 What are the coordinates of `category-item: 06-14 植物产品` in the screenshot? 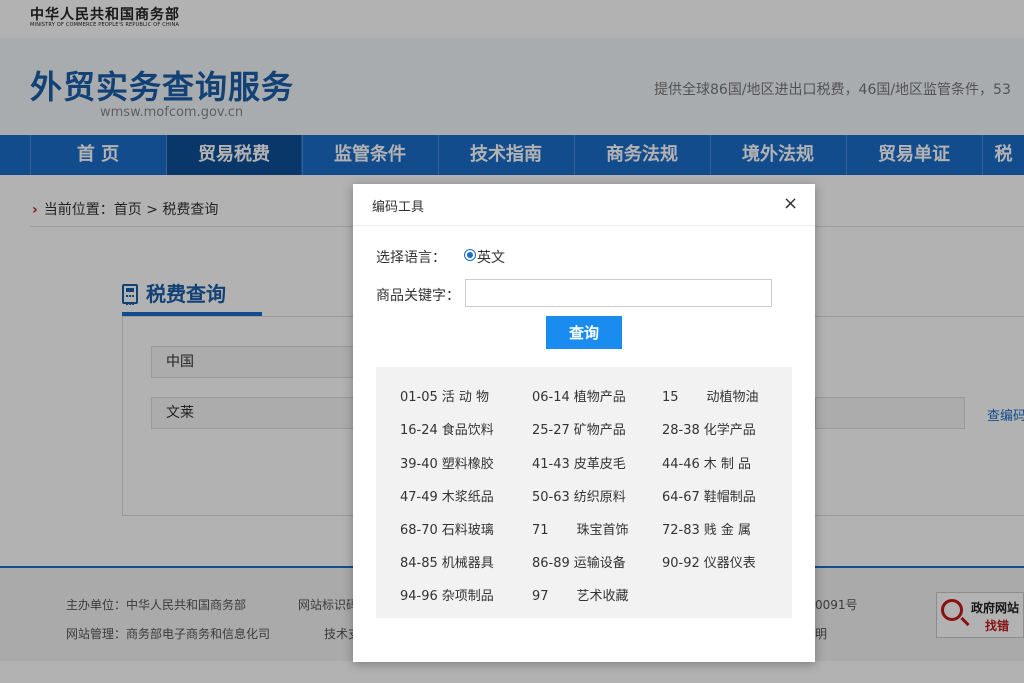 It's located at (579, 395).